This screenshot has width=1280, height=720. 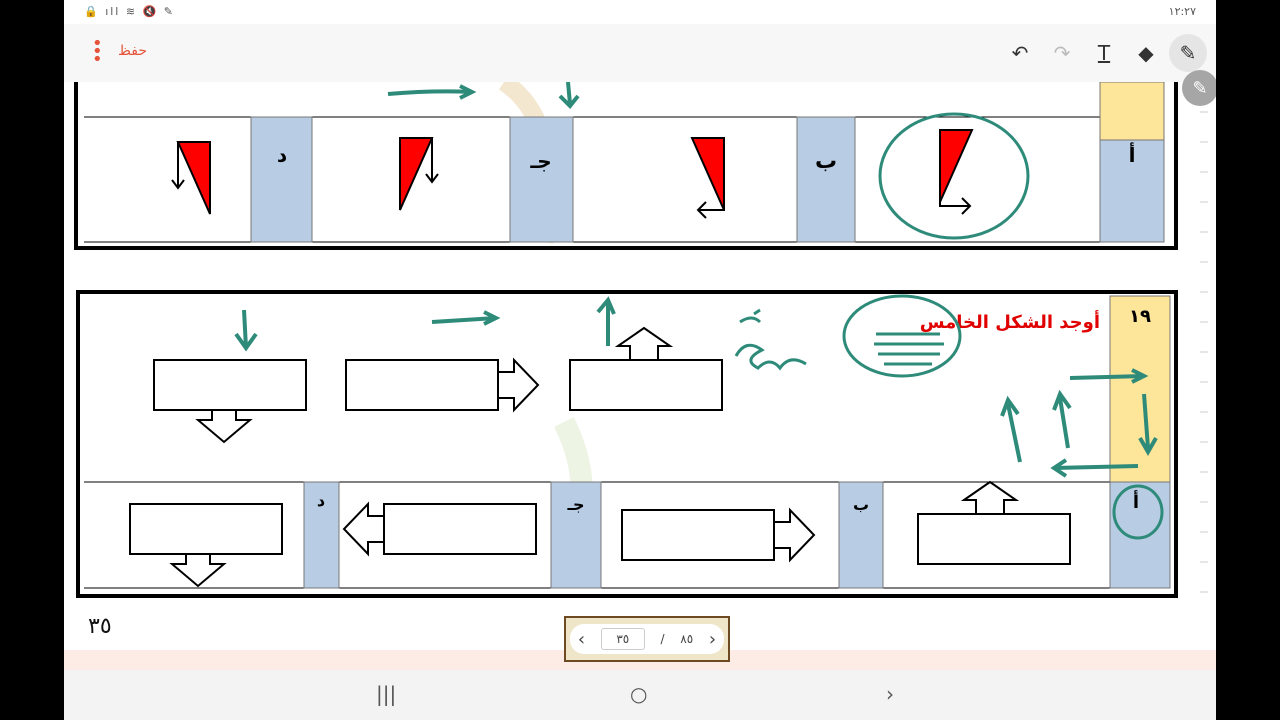 What do you see at coordinates (1182, 11) in the screenshot?
I see `status-time: ١٢:٢٧` at bounding box center [1182, 11].